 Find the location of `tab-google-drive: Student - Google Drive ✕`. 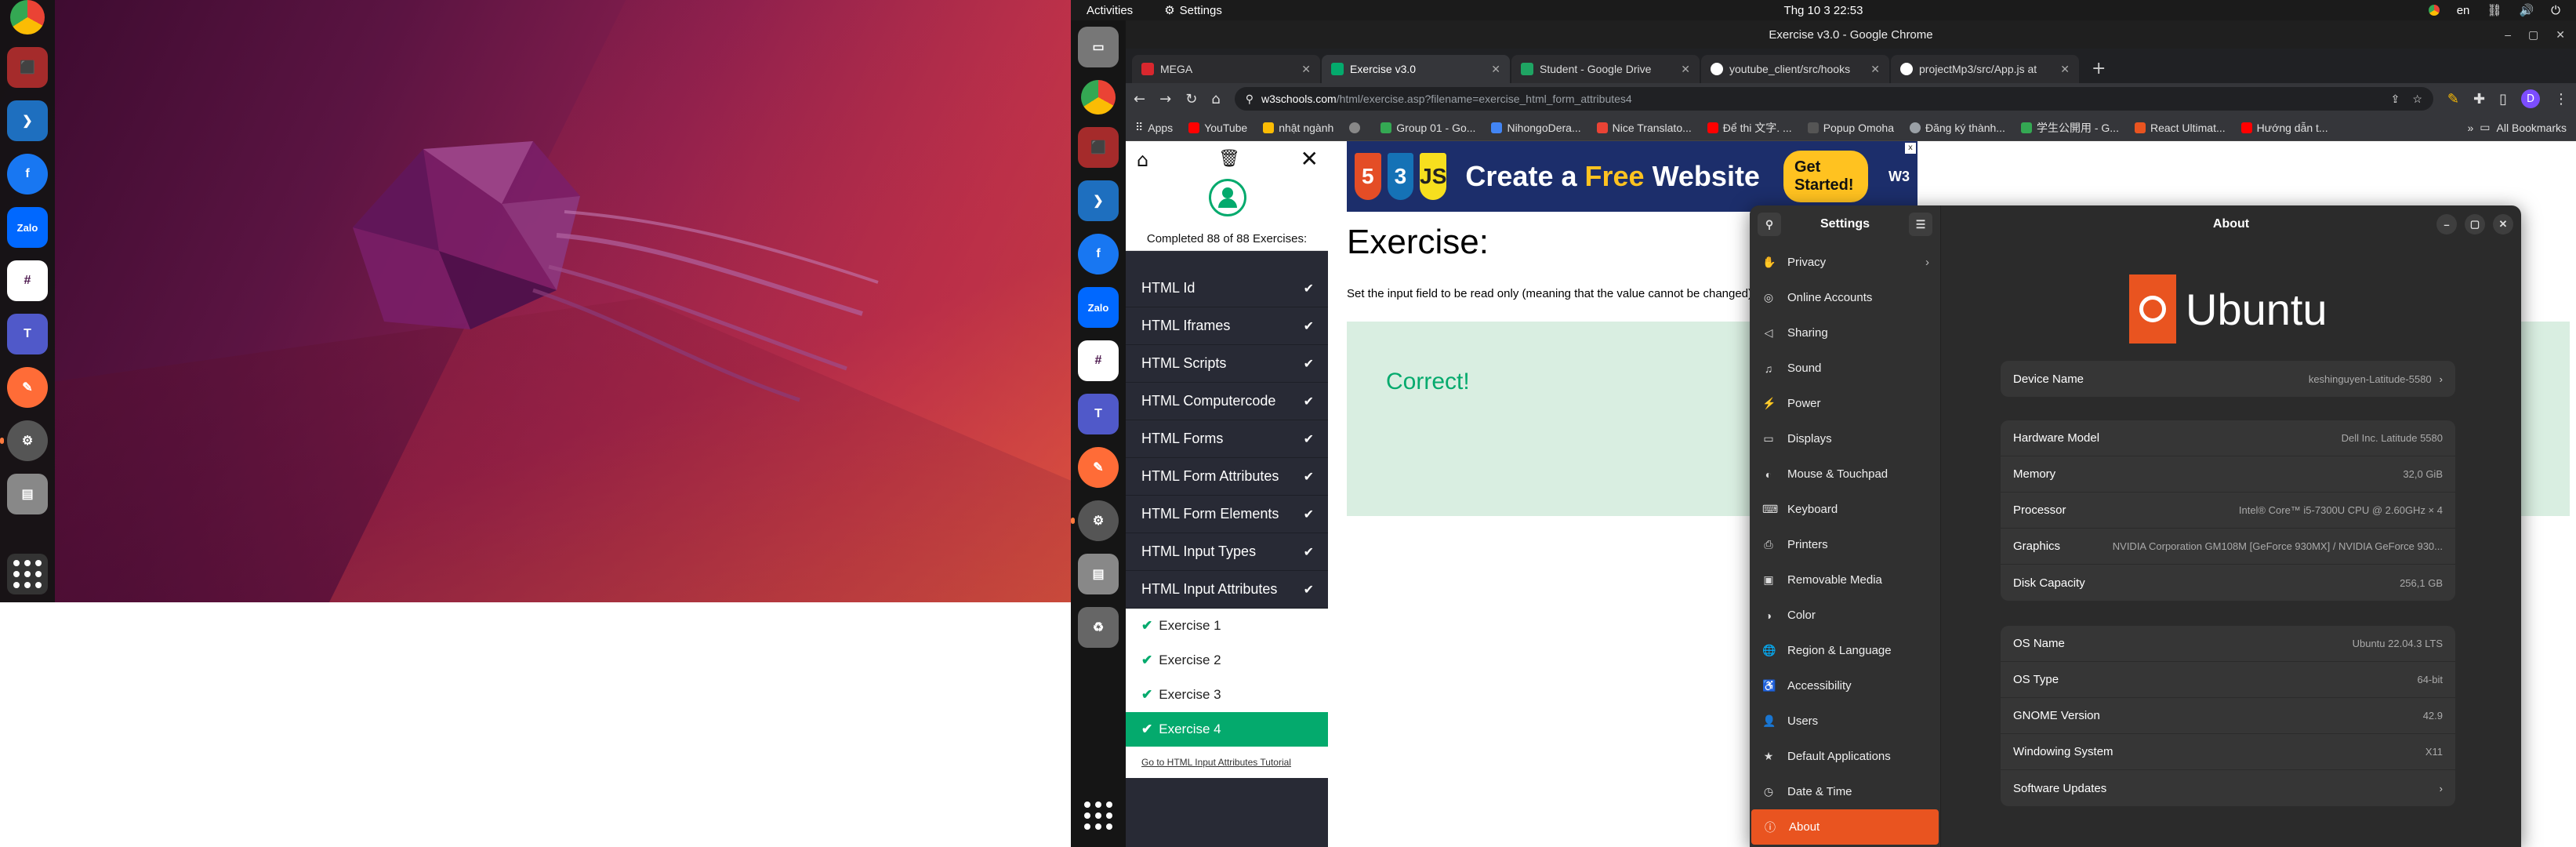

tab-google-drive: Student - Google Drive ✕ is located at coordinates (1606, 69).